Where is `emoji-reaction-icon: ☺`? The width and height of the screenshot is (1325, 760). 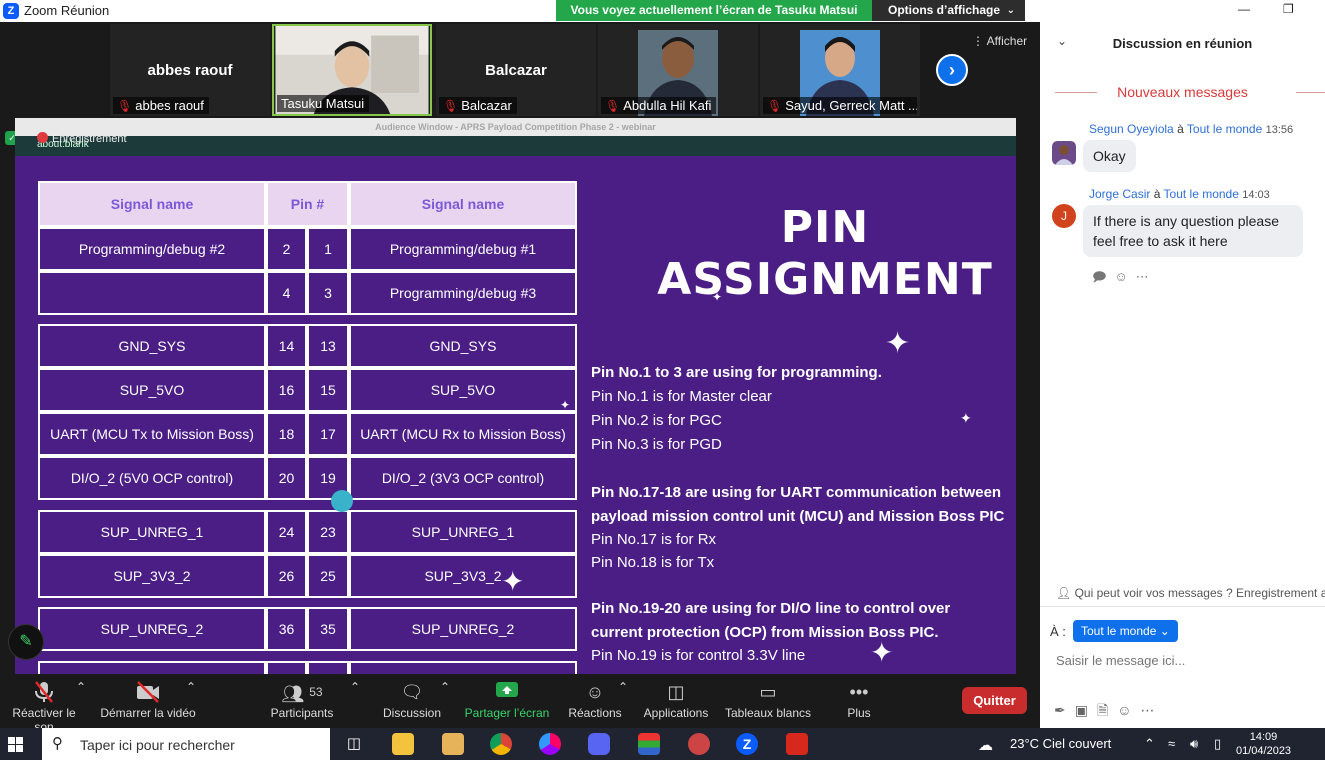 emoji-reaction-icon: ☺ is located at coordinates (1124, 276).